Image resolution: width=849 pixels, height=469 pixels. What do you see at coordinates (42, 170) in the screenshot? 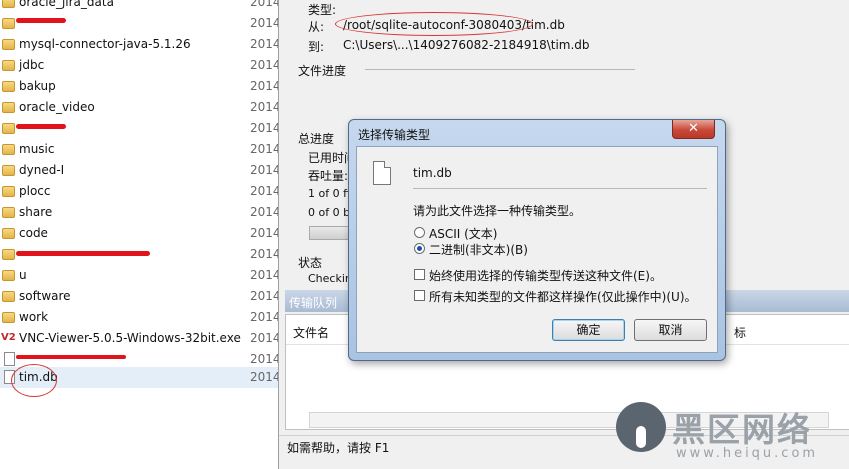
I see `file-name: dyned-I` at bounding box center [42, 170].